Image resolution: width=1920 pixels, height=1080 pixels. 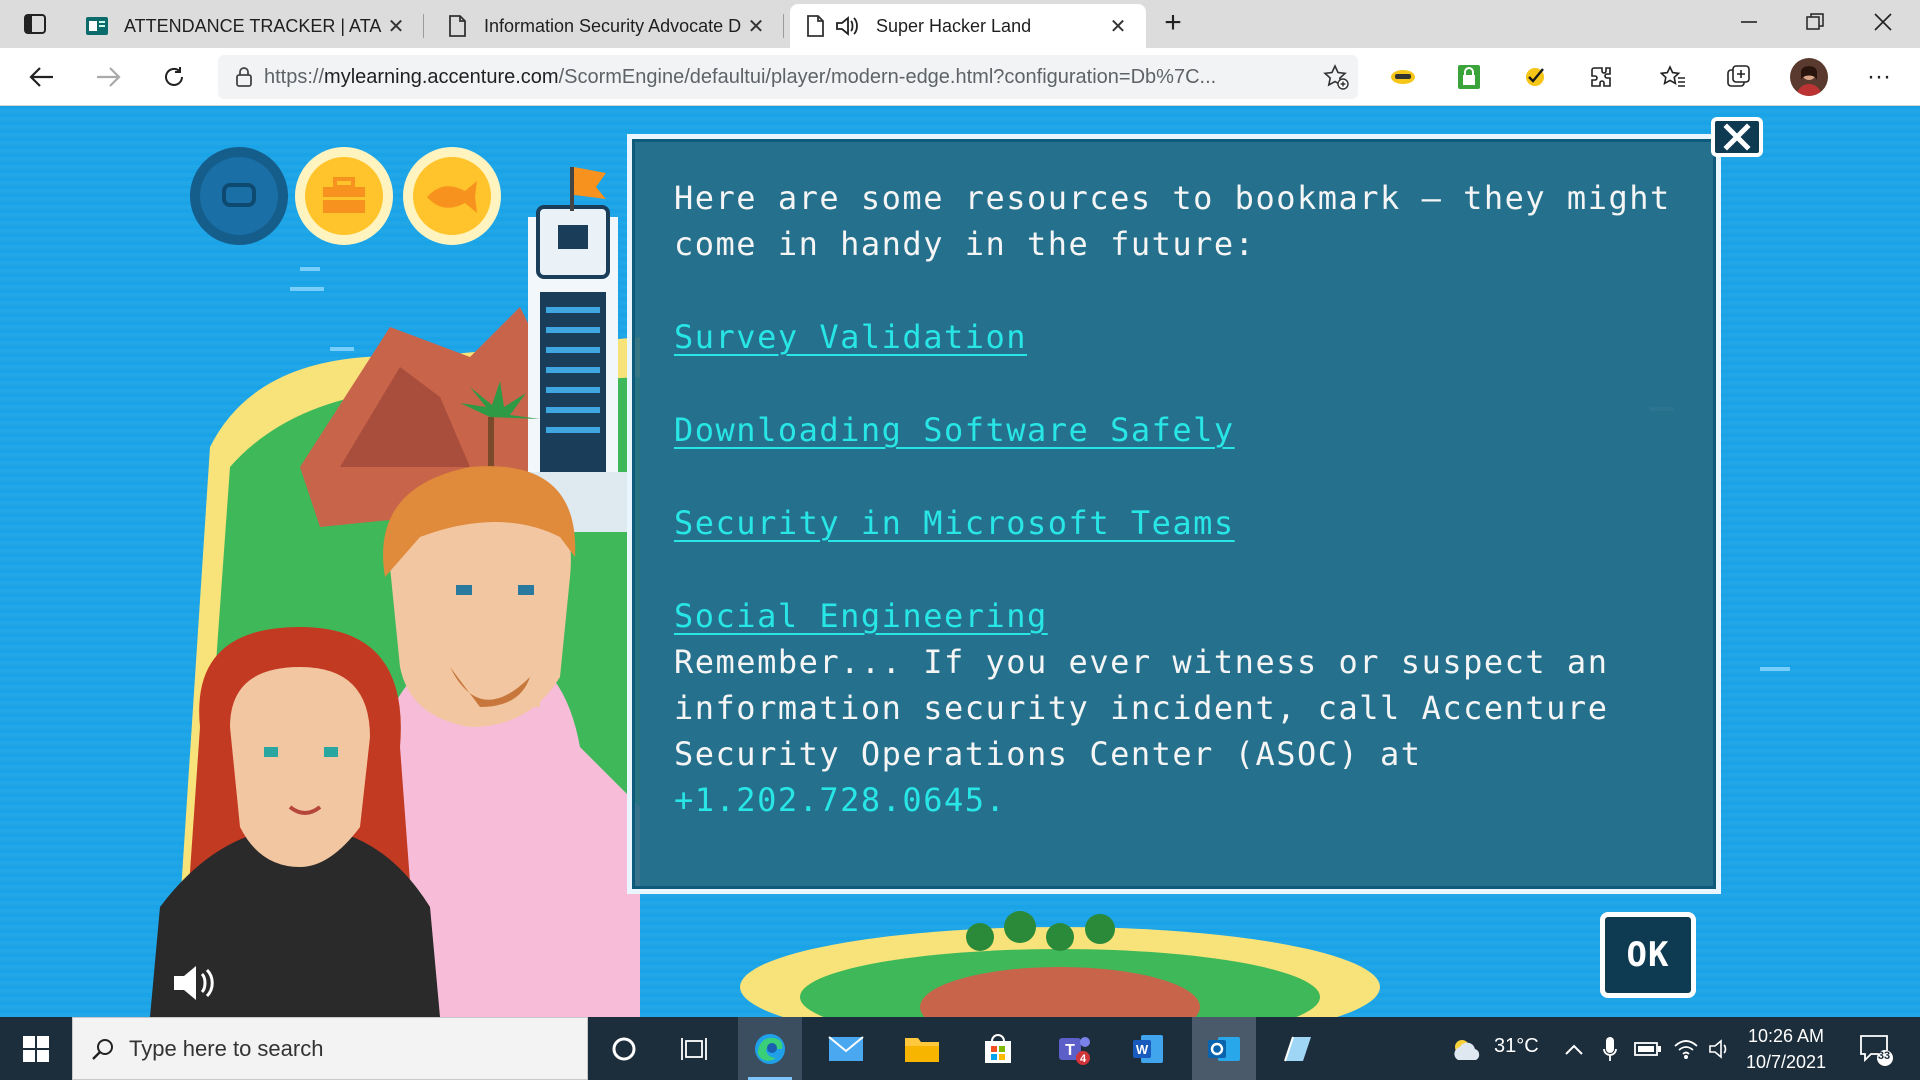 I want to click on hud-briefcase-coin-icon, so click(x=344, y=196).